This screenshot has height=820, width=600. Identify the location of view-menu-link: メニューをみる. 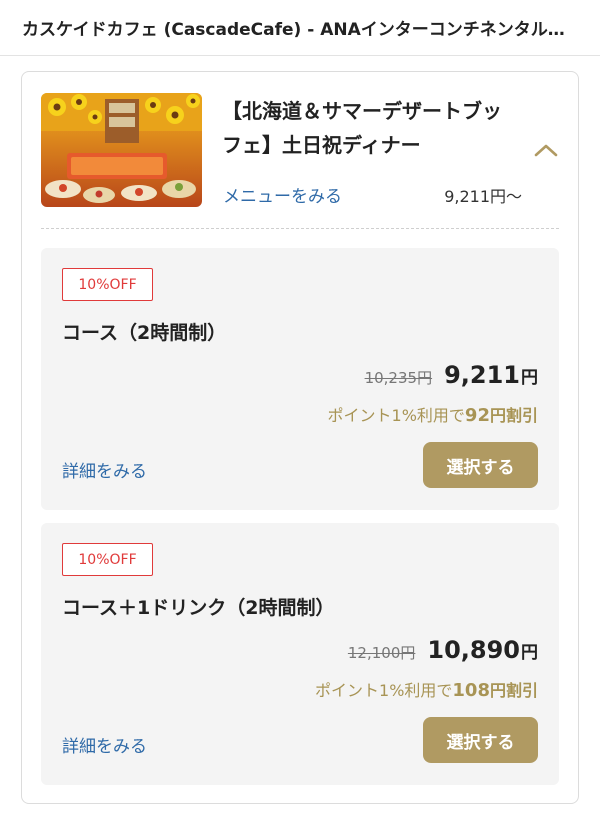
(282, 194).